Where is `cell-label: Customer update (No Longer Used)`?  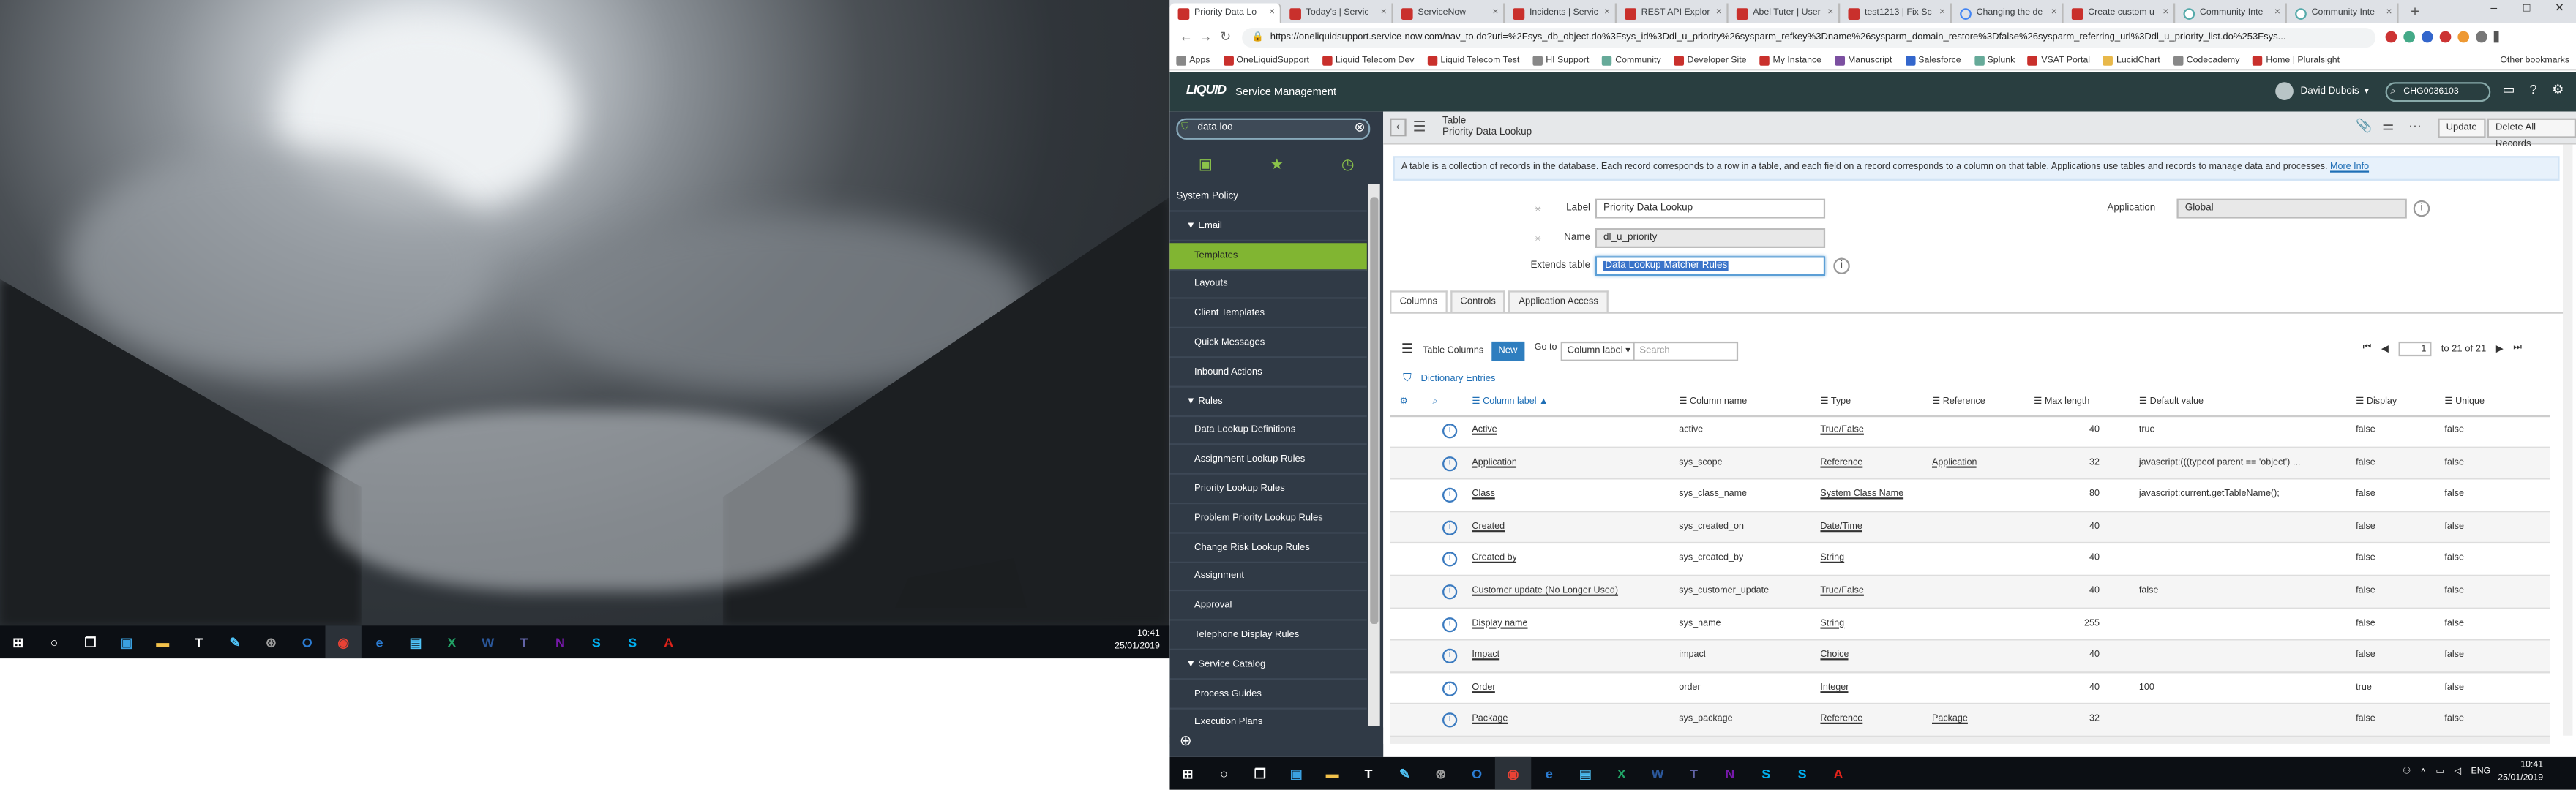
cell-label: Customer update (No Longer Used) is located at coordinates (1545, 590).